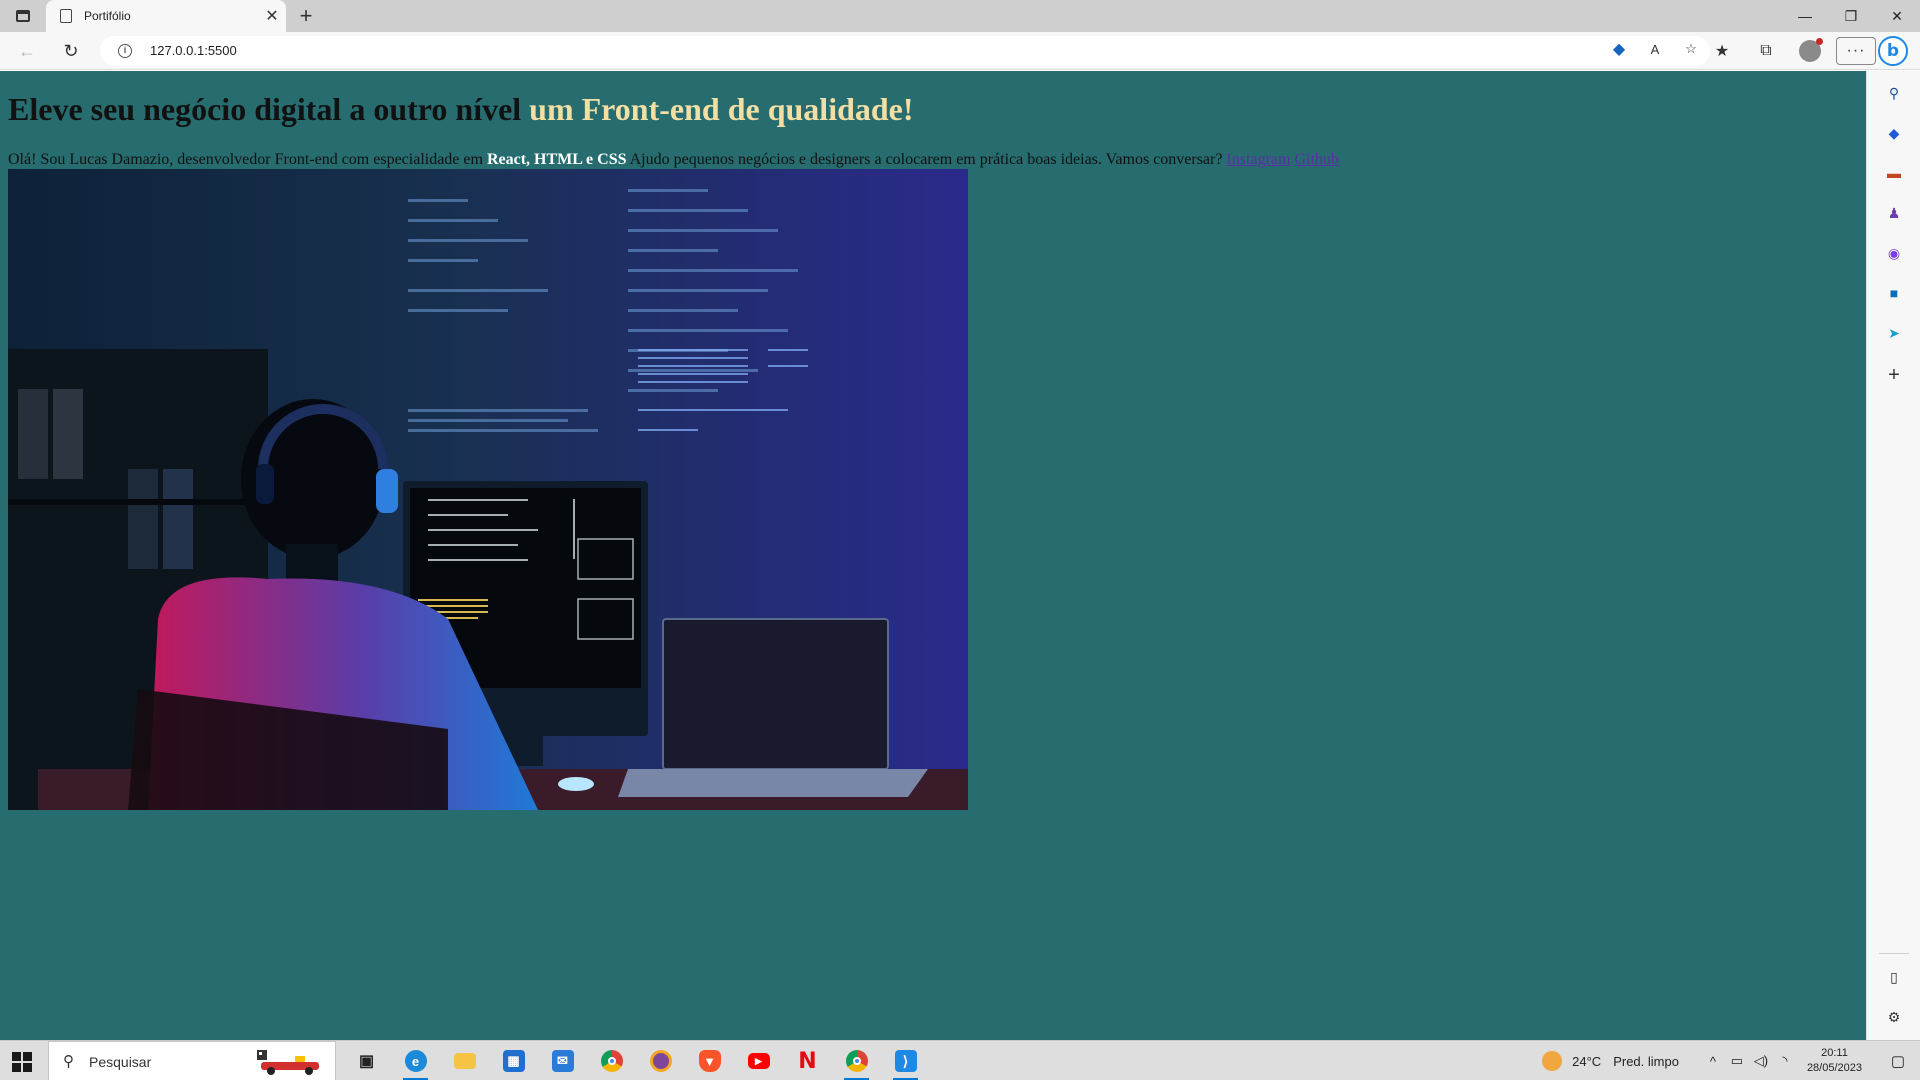 The width and height of the screenshot is (1920, 1080). What do you see at coordinates (1258, 159) in the screenshot?
I see `instagram-link: Instagram` at bounding box center [1258, 159].